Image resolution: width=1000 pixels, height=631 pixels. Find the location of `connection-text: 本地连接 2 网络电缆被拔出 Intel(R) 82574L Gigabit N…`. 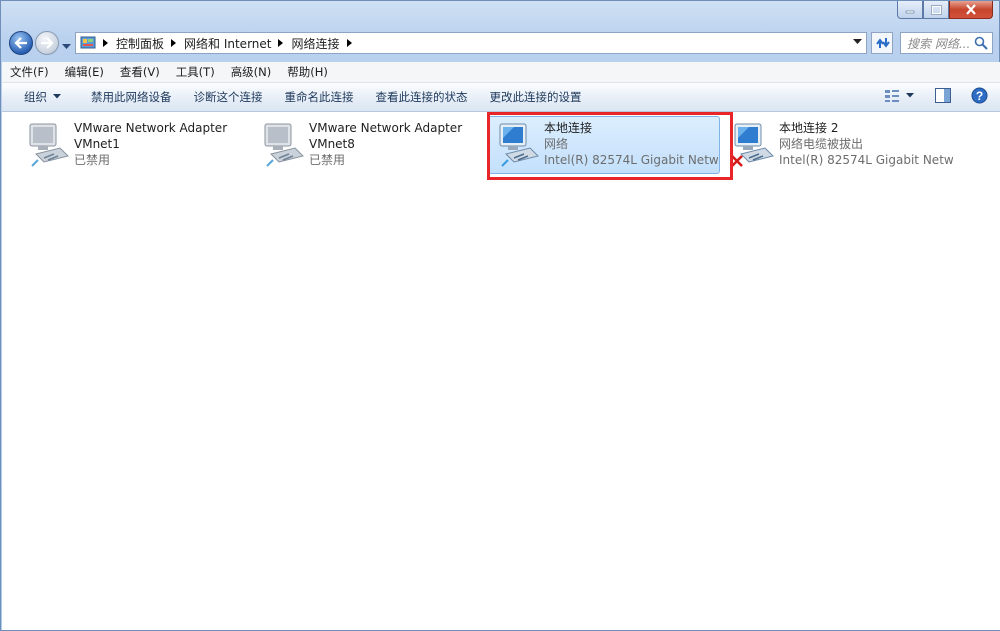

connection-text: 本地连接 2 网络电缆被拔出 Intel(R) 82574L Gigabit N… is located at coordinates (866, 144).